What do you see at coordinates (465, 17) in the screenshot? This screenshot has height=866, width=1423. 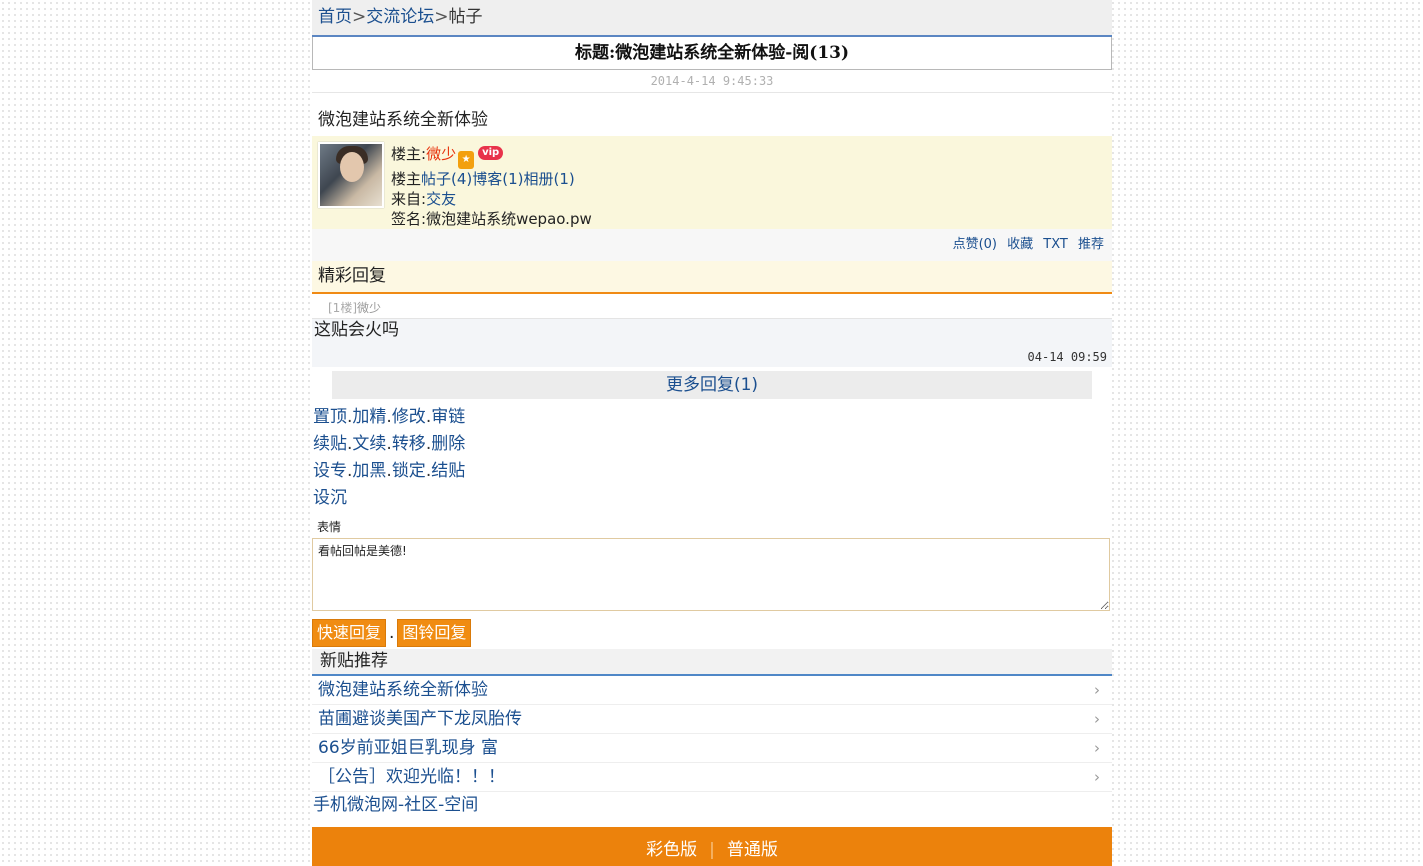 I see `breadcrumb-current: 帖子` at bounding box center [465, 17].